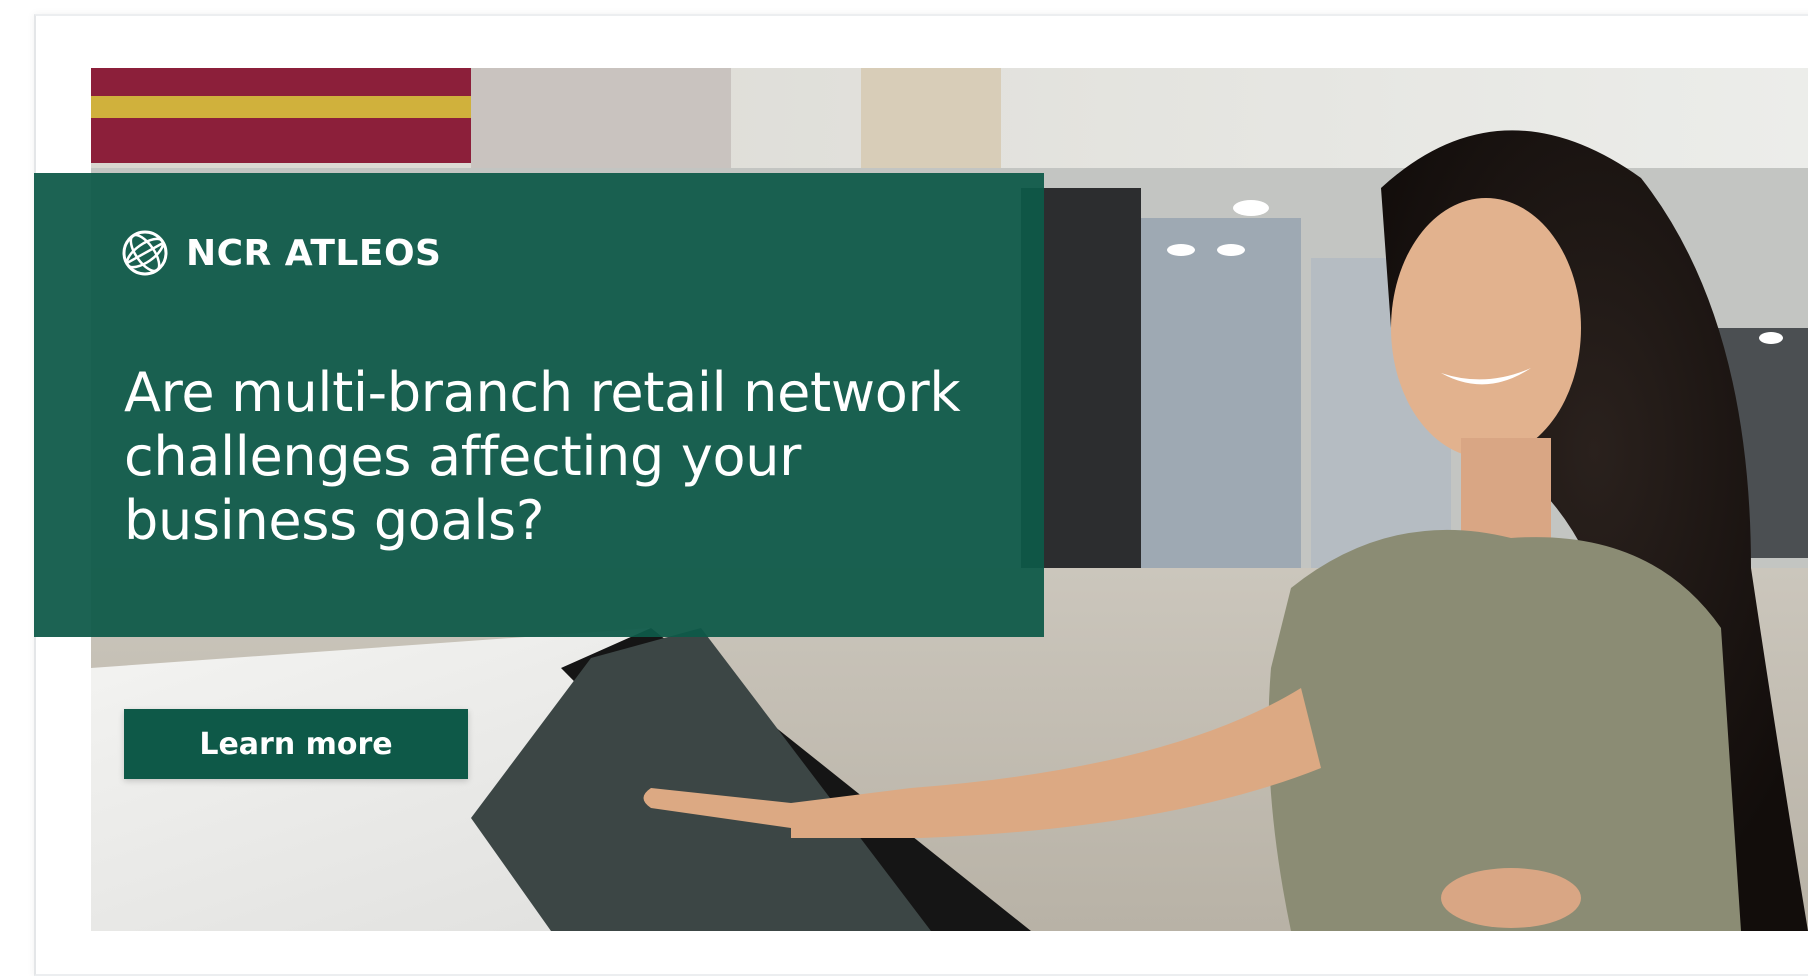 This screenshot has height=976, width=1808. Describe the element at coordinates (314, 253) in the screenshot. I see `brand-name: NCR ATLEOS` at that location.